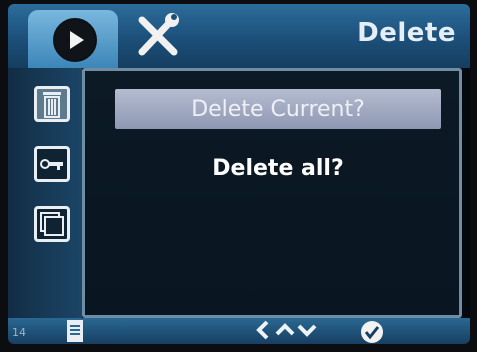 The height and width of the screenshot is (352, 477). I want to click on page-number: 14, so click(19, 332).